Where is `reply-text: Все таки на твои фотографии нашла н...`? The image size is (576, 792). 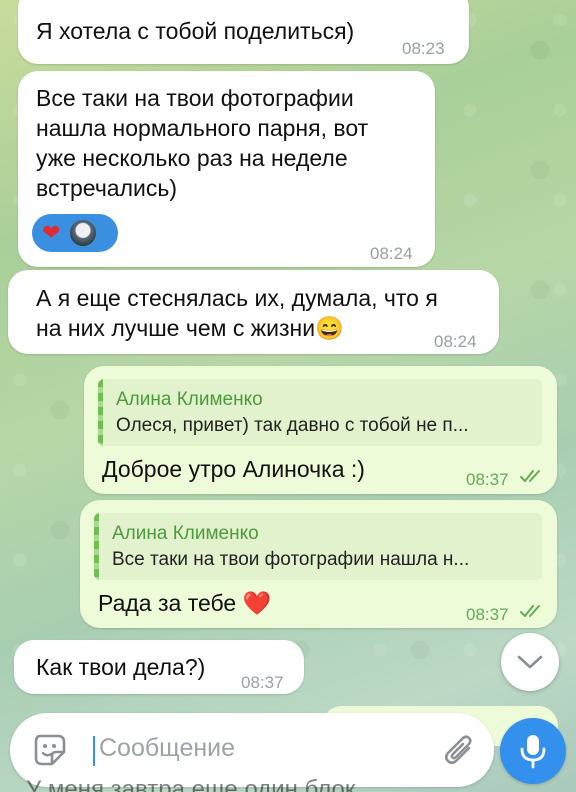 reply-text: Все таки на твои фотографии нашла н... is located at coordinates (291, 559).